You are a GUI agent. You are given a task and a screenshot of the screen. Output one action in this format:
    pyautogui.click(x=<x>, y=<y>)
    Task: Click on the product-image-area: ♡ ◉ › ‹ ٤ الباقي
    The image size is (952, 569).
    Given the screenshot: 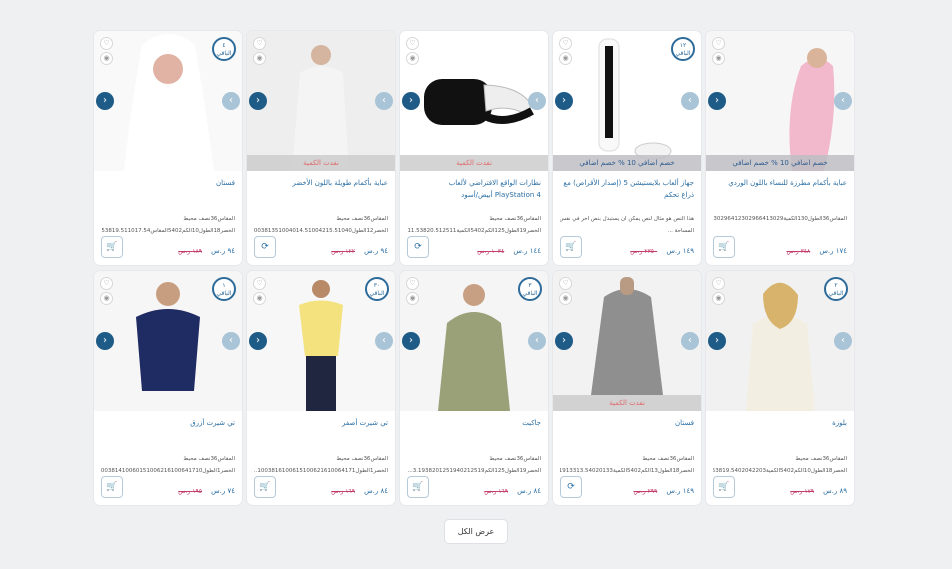 What is the action you would take?
    pyautogui.click(x=168, y=101)
    